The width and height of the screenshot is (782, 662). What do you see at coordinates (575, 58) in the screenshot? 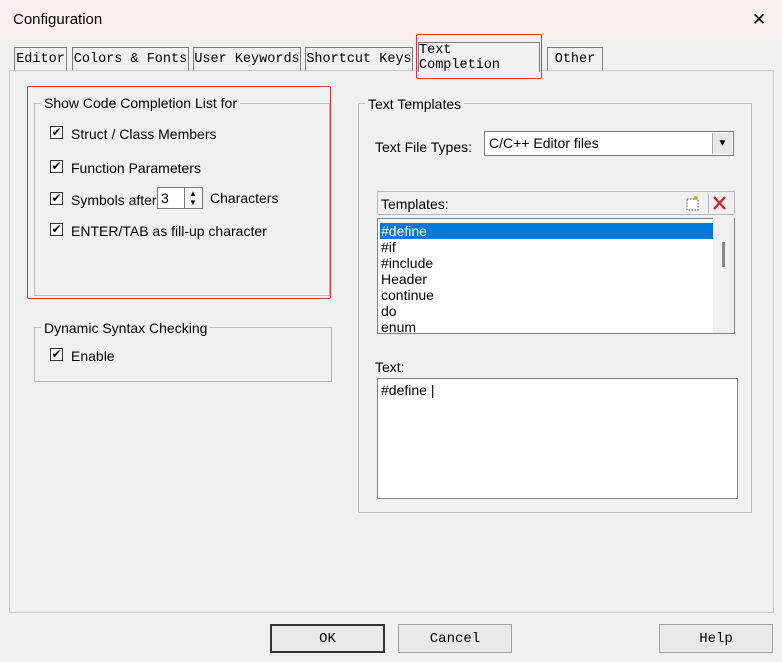
I see `tab-other: Other` at bounding box center [575, 58].